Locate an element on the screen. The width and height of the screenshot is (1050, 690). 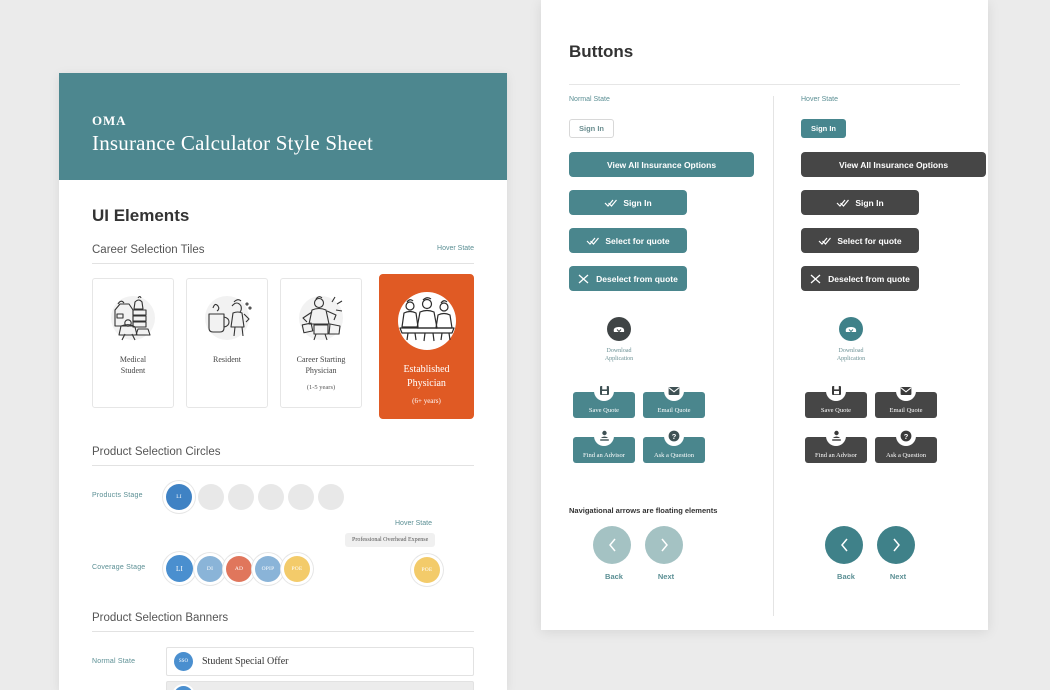
button-label: View All Insurance Options is located at coordinates (661, 164).